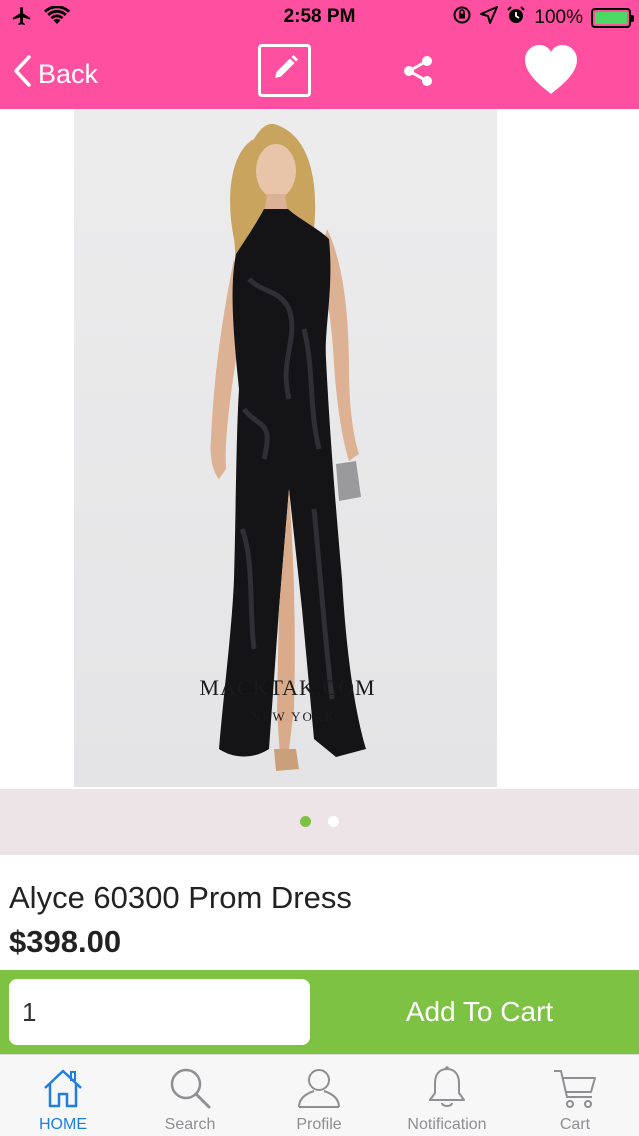 The height and width of the screenshot is (1136, 639). I want to click on tab-cart: Cart, so click(575, 1095).